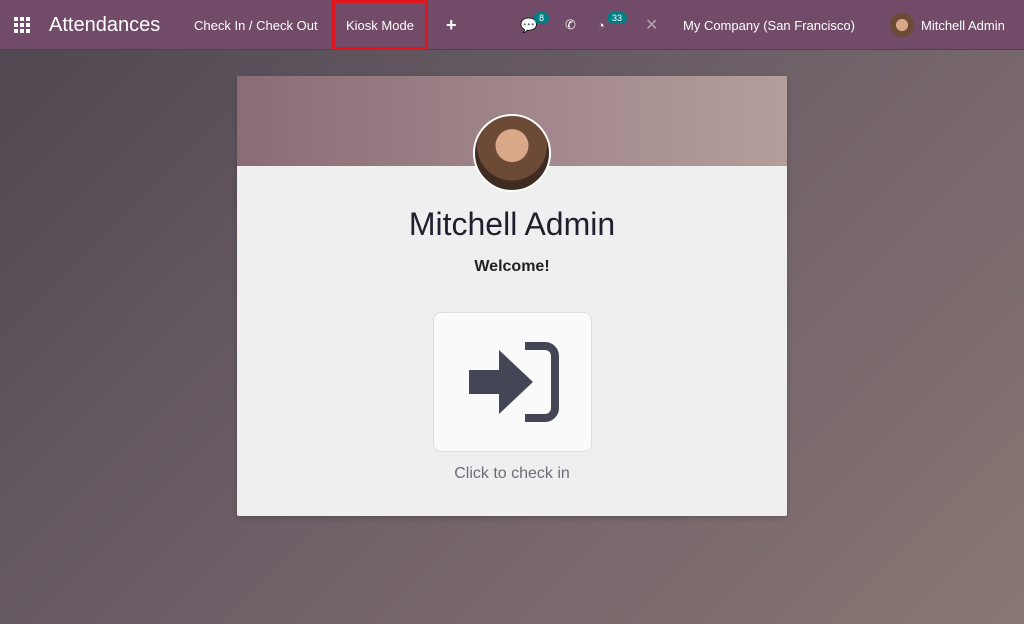 The image size is (1024, 624). Describe the element at coordinates (902, 25) in the screenshot. I see `user-avatar` at that location.